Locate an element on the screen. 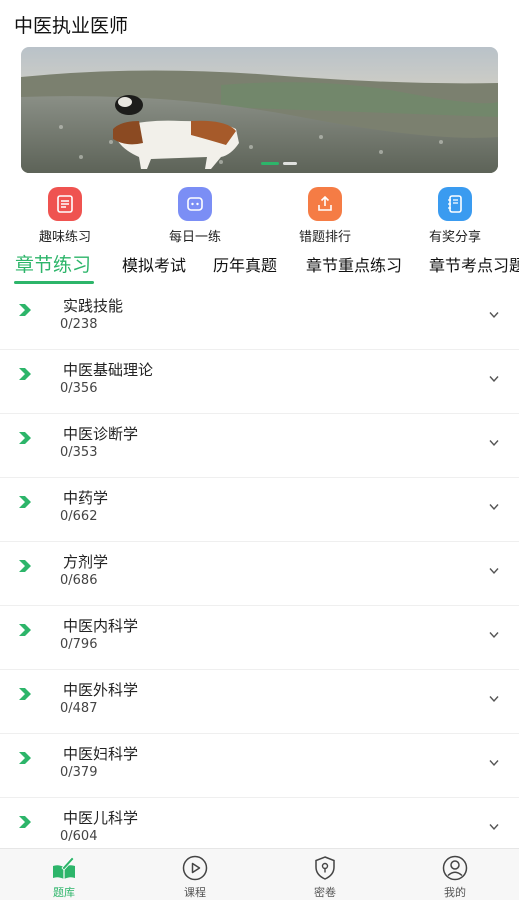 This screenshot has width=519, height=900. chapter-title: 中医内科学 is located at coordinates (101, 626).